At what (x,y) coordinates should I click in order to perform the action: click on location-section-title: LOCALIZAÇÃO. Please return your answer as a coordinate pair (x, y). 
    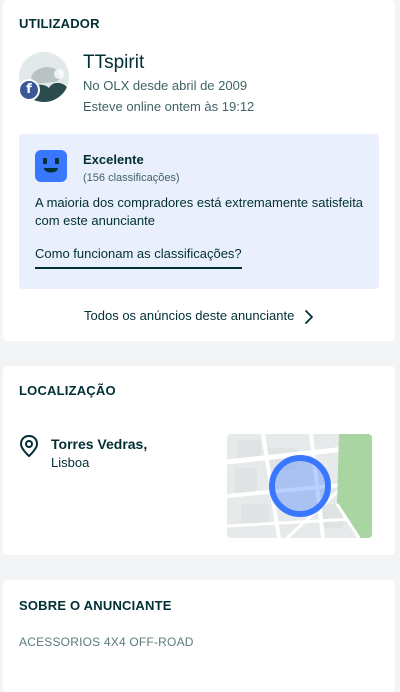
    Looking at the image, I should click on (67, 390).